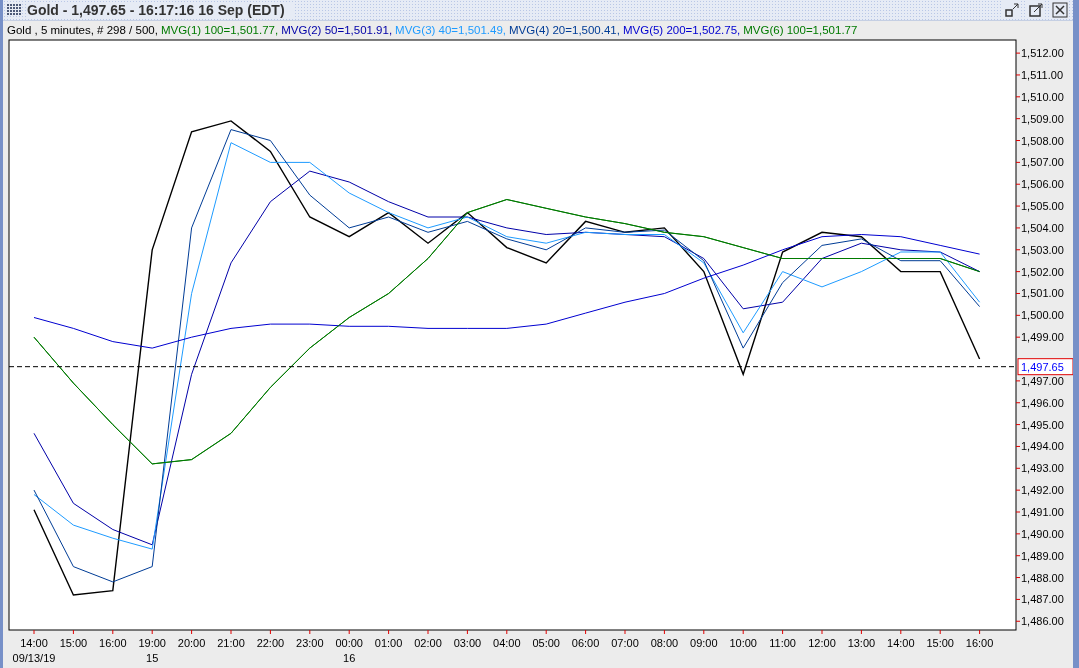 This screenshot has width=1079, height=668. Describe the element at coordinates (1042, 366) in the screenshot. I see `ref-line-label: 1,497.65` at that location.